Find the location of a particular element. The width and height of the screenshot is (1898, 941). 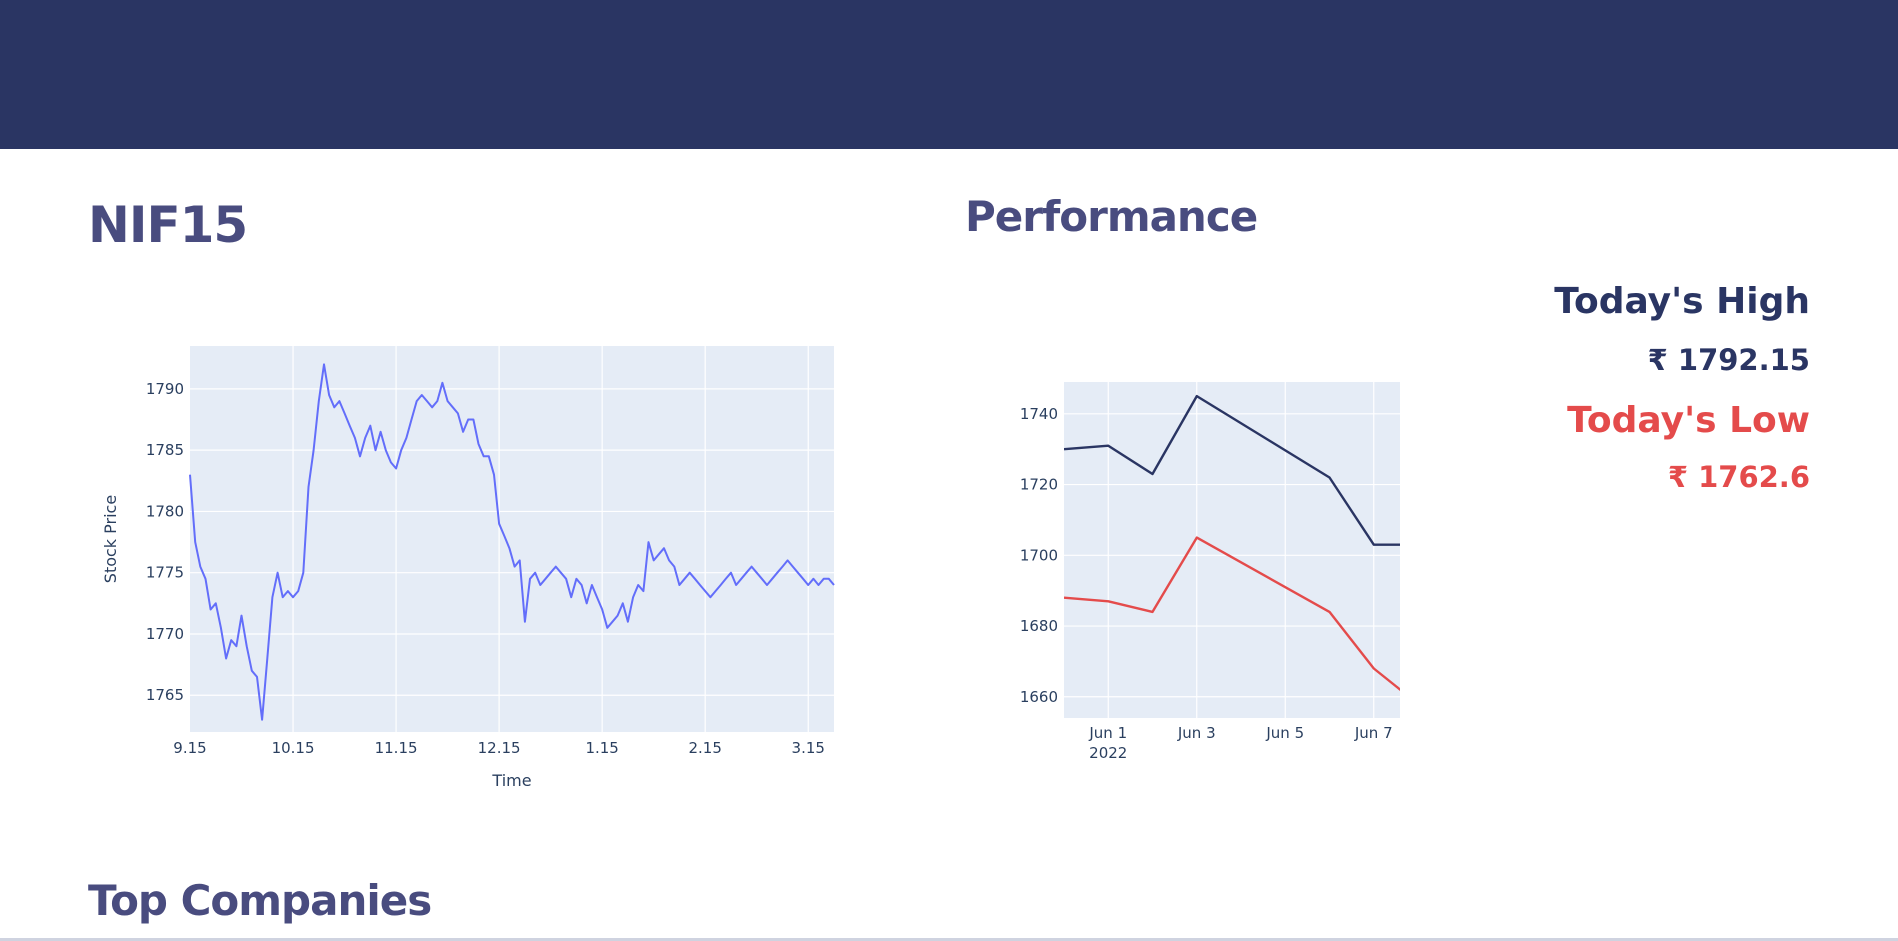

x-tick-label: 10.15 is located at coordinates (293, 748).